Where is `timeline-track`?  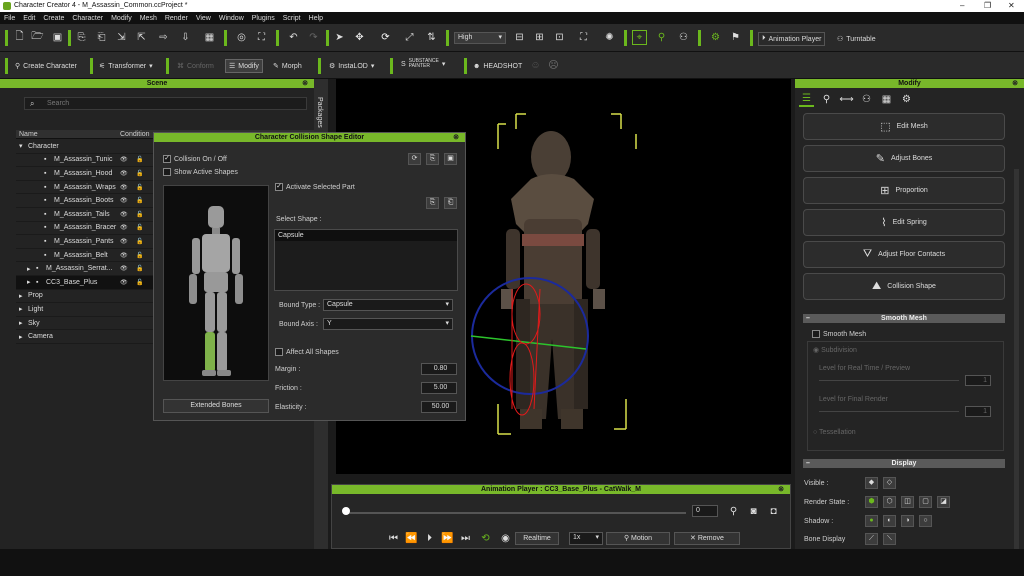
timeline-track is located at coordinates (516, 513).